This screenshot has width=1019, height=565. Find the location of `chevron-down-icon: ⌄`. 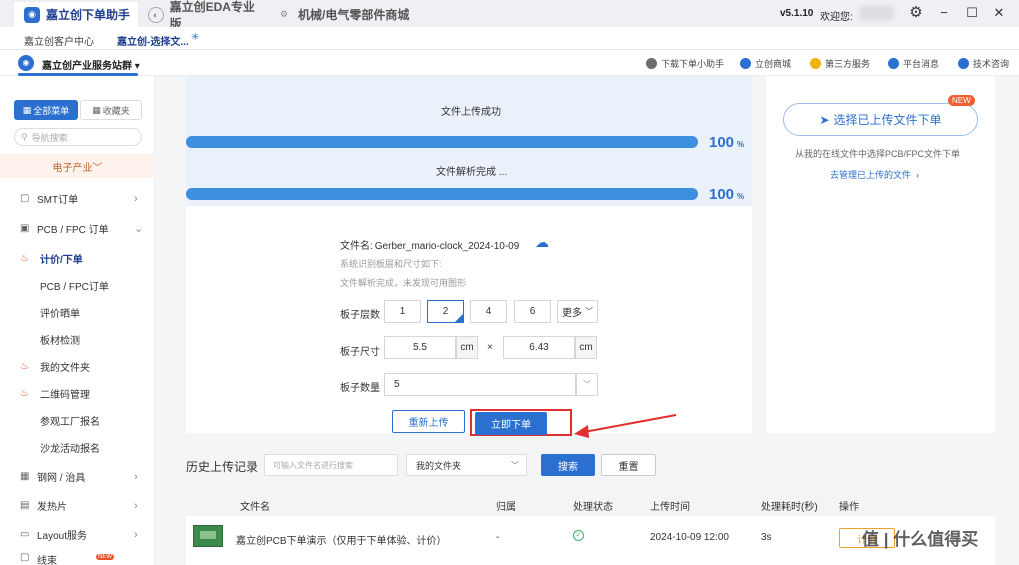

chevron-down-icon: ⌄ is located at coordinates (139, 229).